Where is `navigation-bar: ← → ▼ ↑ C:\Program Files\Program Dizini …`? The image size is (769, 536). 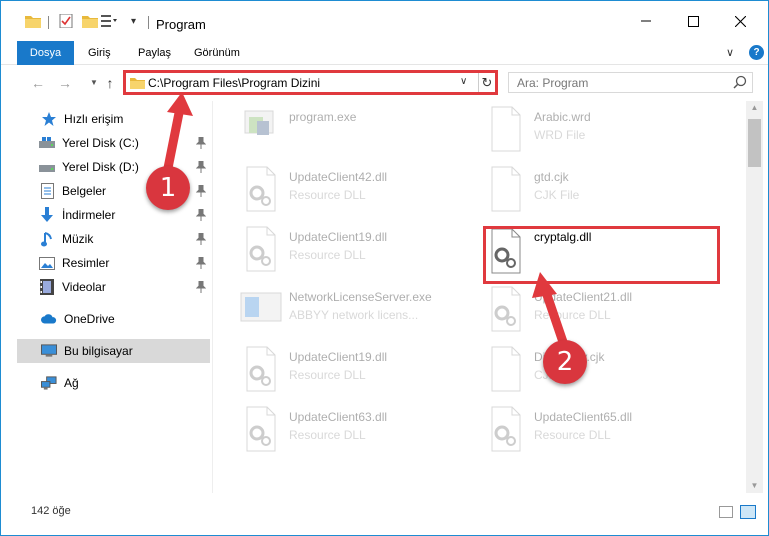
navigation-bar: ← → ▼ ↑ C:\Program Files\Program Dizini … is located at coordinates (384, 83).